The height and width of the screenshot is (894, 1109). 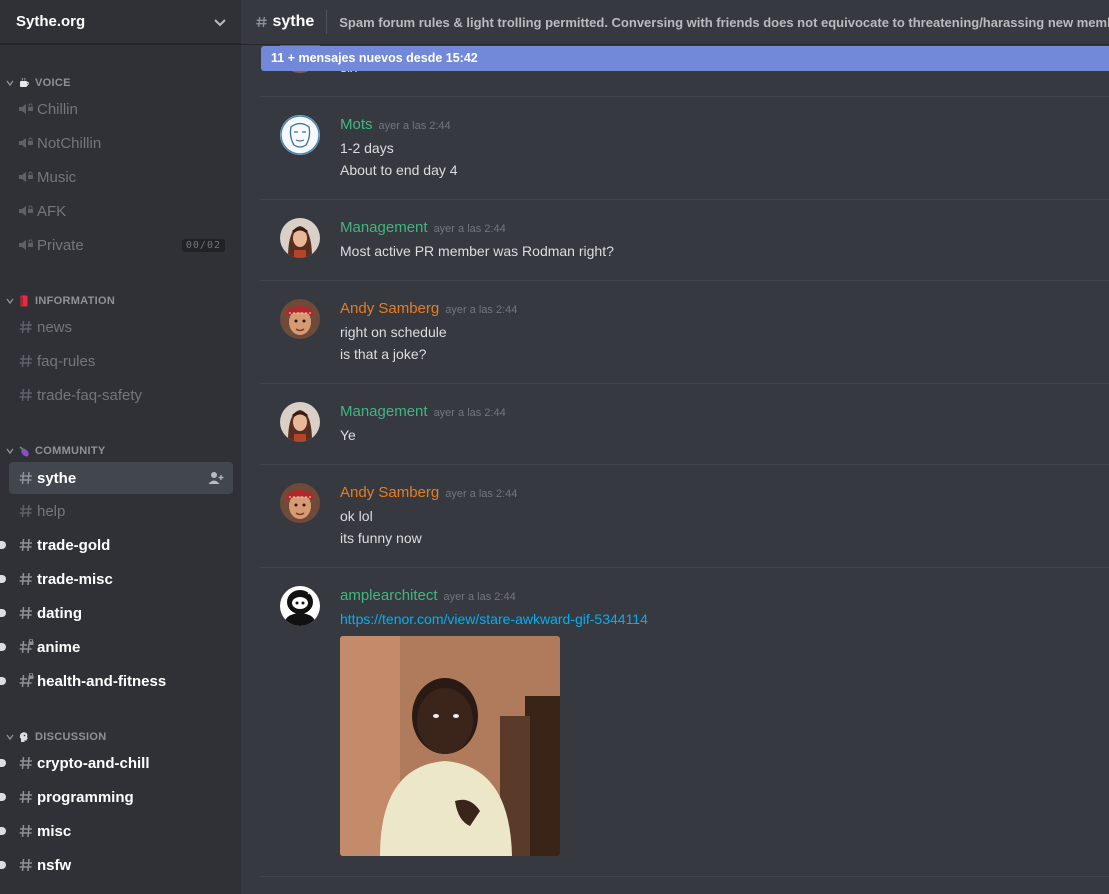 I want to click on text-channel-trade-faq-safety: trade-faq-safety, so click(x=121, y=395).